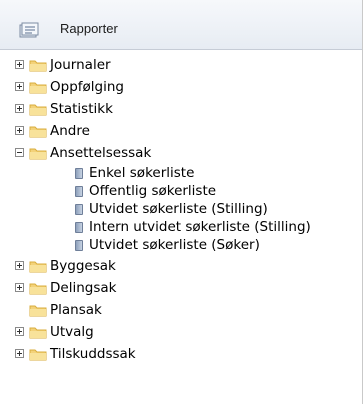 The width and height of the screenshot is (364, 404). What do you see at coordinates (174, 245) in the screenshot?
I see `report-item-label: Utvidet søkerliste (Søker)` at bounding box center [174, 245].